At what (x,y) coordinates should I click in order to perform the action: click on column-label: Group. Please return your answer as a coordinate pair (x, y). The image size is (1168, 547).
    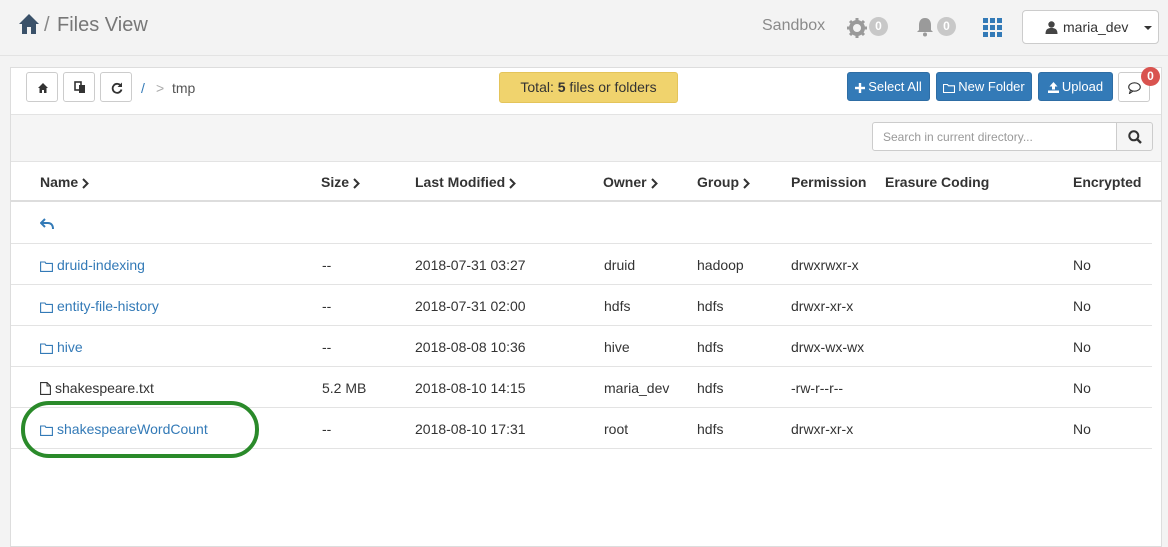
    Looking at the image, I should click on (718, 182).